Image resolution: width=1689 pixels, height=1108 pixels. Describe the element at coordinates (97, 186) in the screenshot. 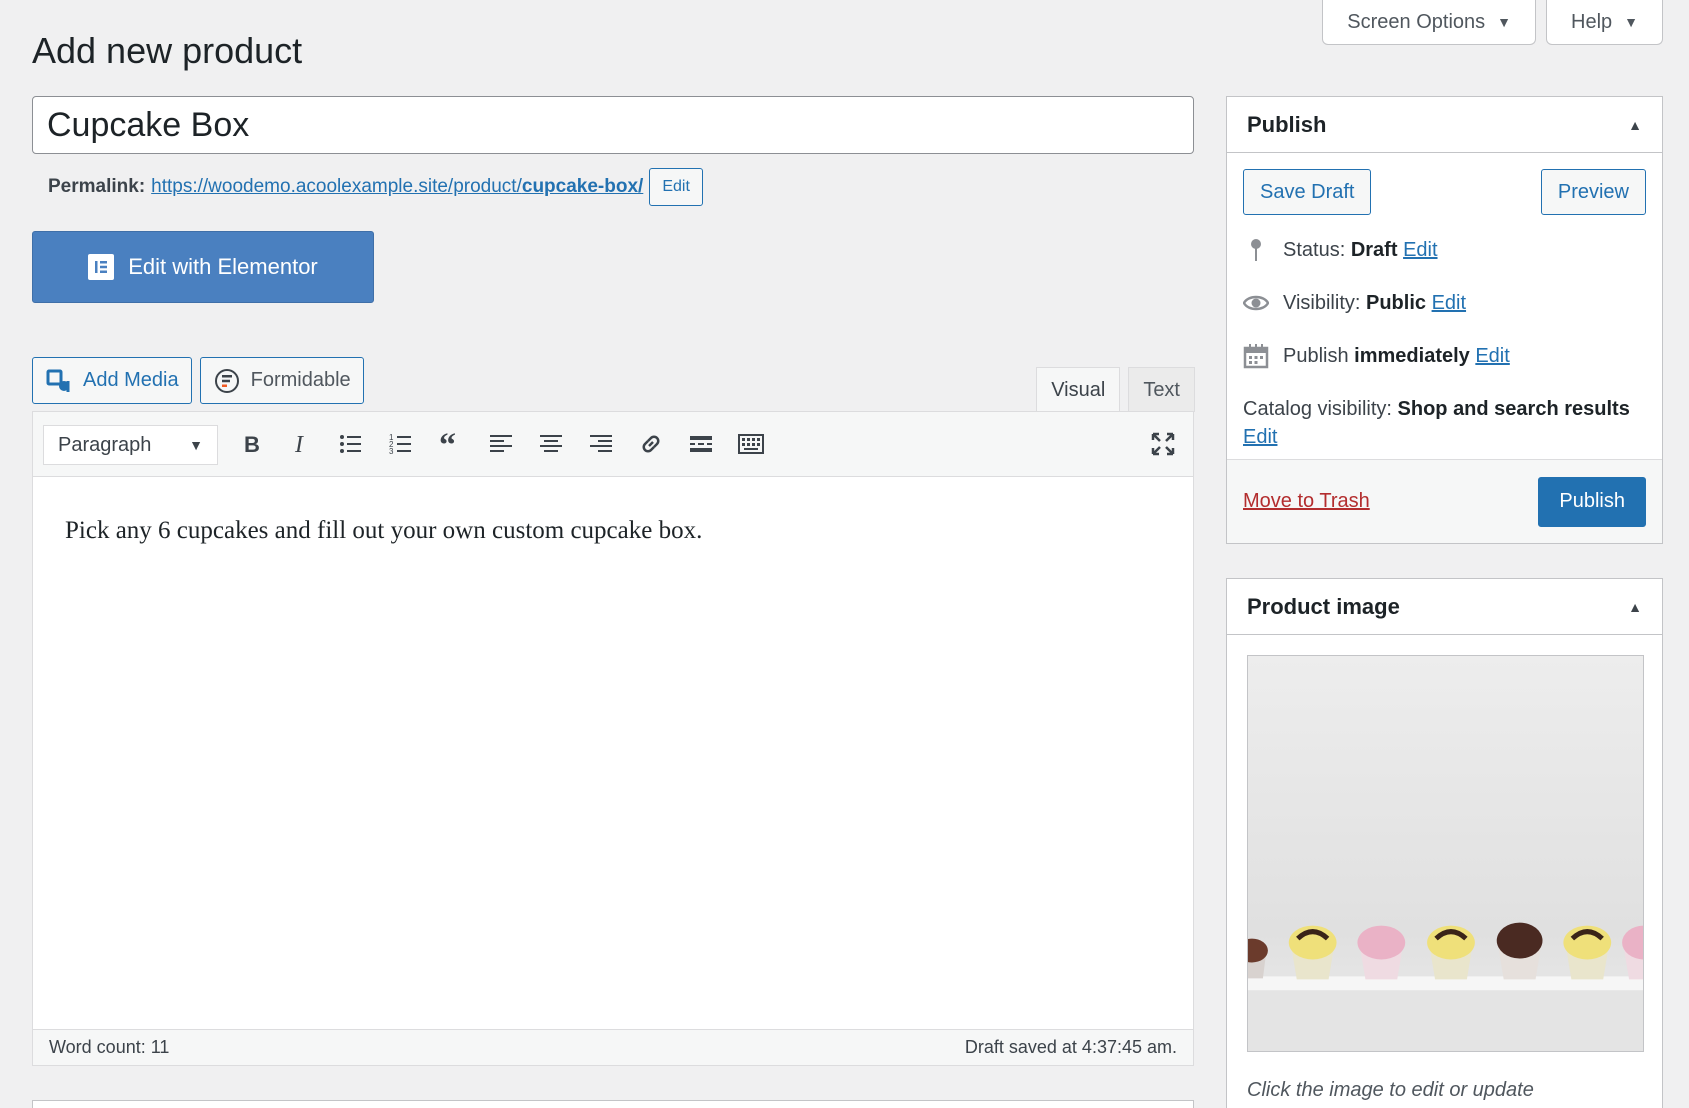

I see `permalink-label: Permalink:` at that location.